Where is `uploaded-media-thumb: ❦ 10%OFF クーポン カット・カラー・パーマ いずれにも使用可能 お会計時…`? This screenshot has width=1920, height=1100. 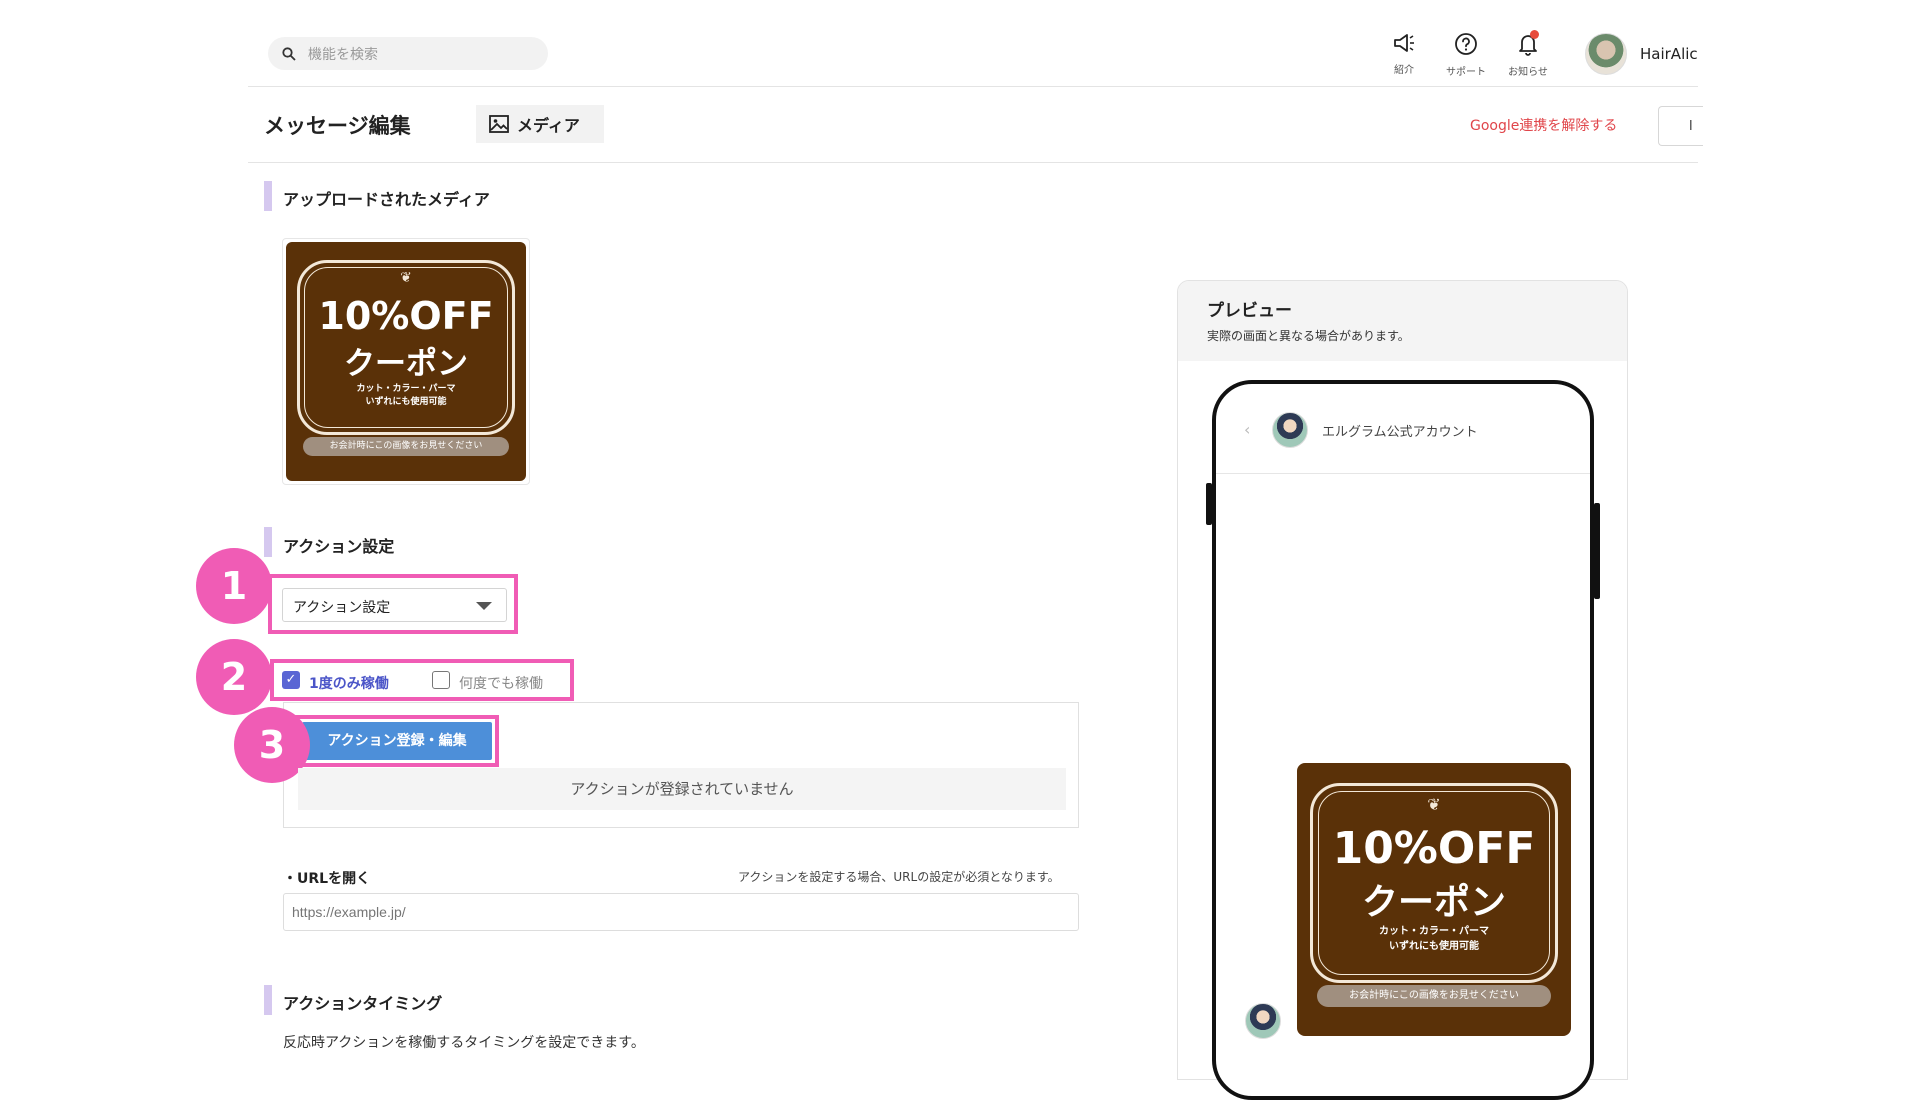 uploaded-media-thumb: ❦ 10%OFF クーポン カット・カラー・パーマ いずれにも使用可能 お会計時… is located at coordinates (406, 361).